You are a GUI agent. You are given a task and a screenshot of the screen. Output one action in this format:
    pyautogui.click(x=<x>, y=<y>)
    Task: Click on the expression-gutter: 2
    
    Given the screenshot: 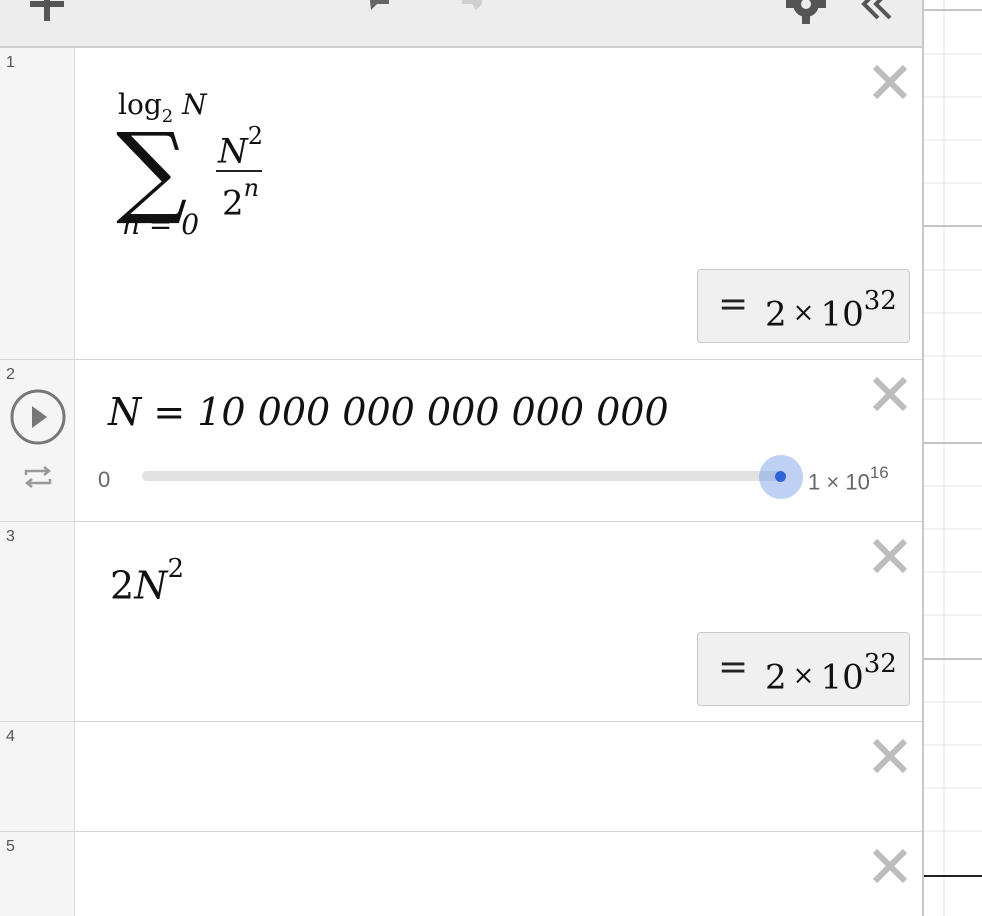 What is the action you would take?
    pyautogui.click(x=37, y=440)
    